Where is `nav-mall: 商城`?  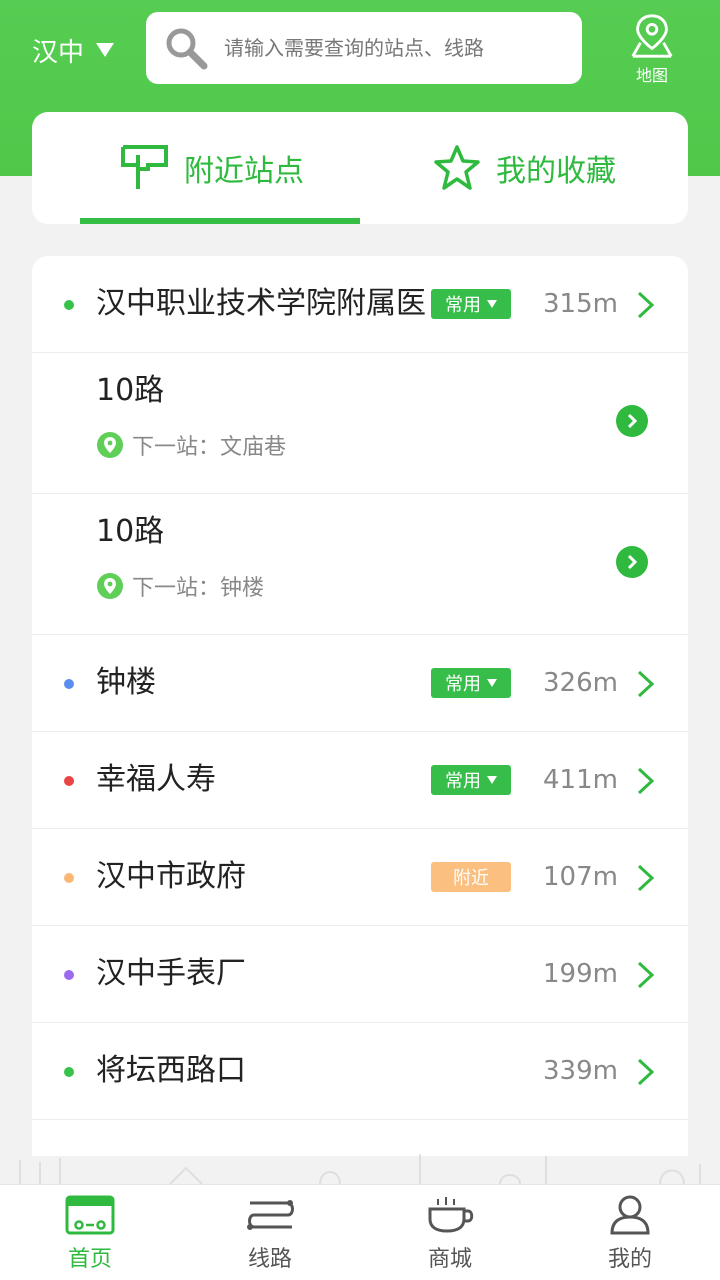
nav-mall: 商城 is located at coordinates (450, 1232).